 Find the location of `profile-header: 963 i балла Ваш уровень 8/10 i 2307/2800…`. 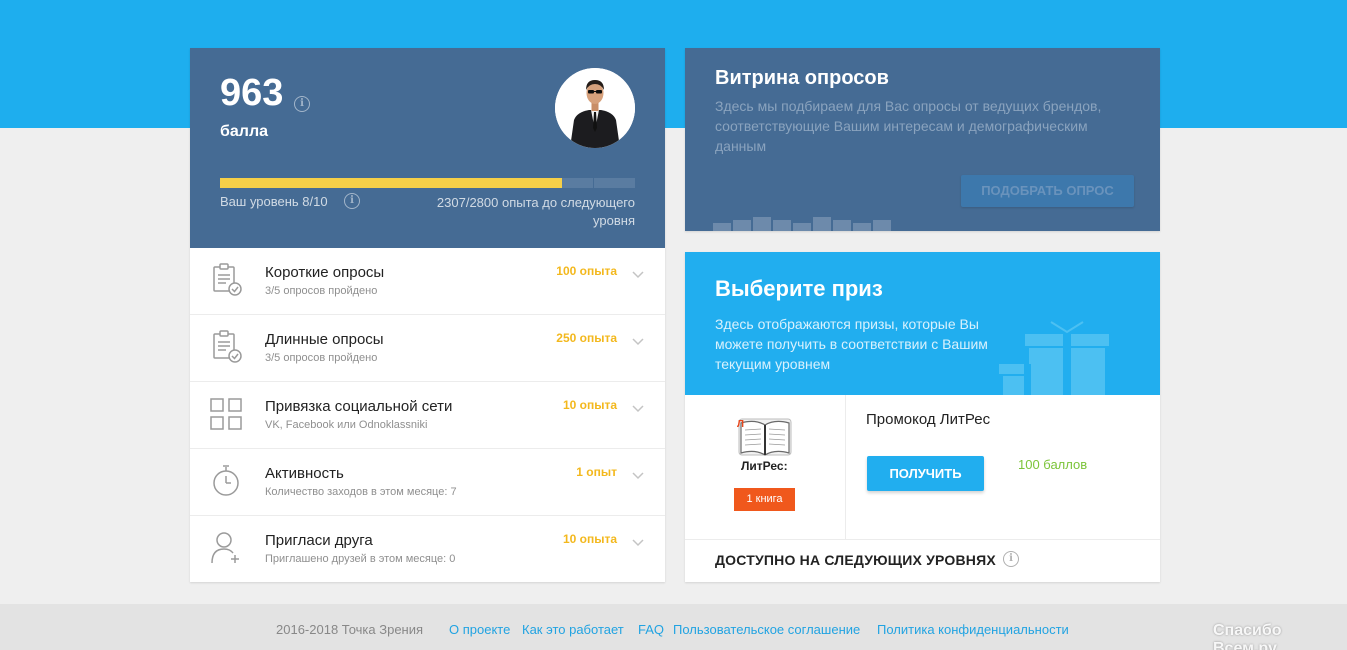

profile-header: 963 i балла Ваш уровень 8/10 i 2307/2800… is located at coordinates (427, 148).